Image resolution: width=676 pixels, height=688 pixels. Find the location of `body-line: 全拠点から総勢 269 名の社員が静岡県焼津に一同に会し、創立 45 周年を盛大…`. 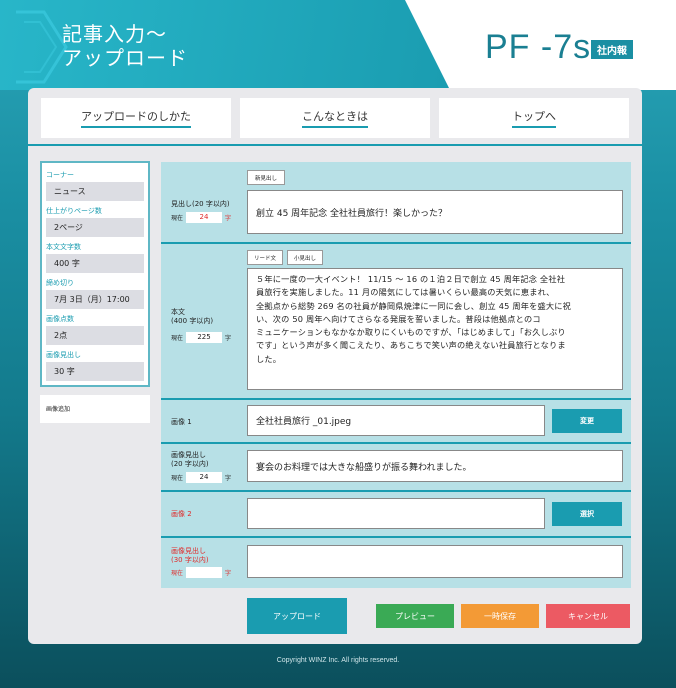

body-line: 全拠点から総勢 269 名の社員が静岡県焼津に一同に会し、創立 45 周年を盛大… is located at coordinates (414, 305).